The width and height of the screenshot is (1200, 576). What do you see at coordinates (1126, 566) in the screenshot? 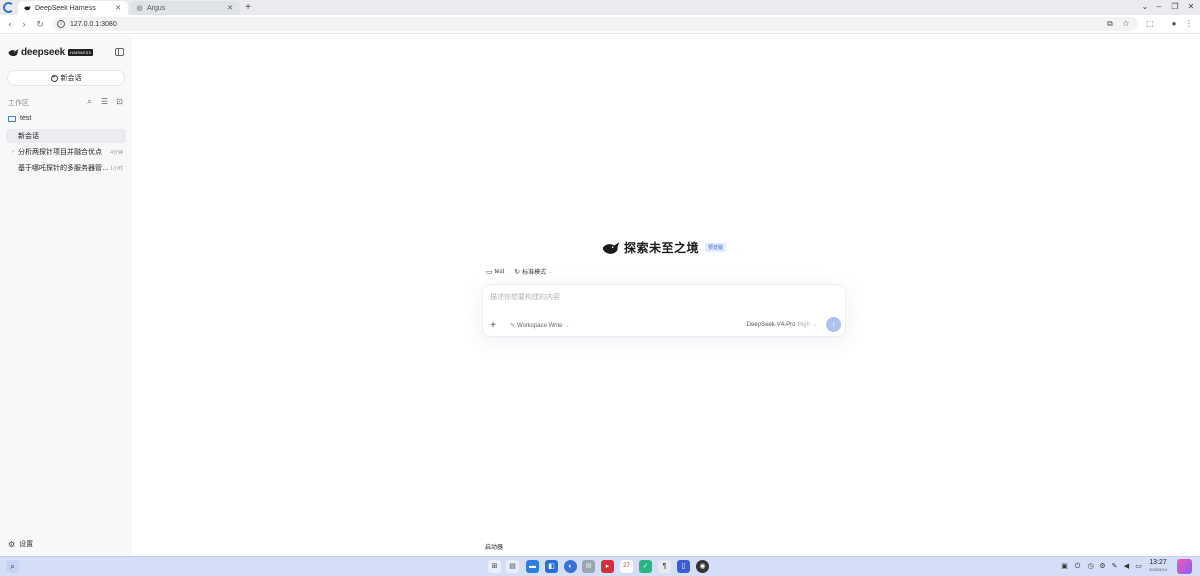
I see `volume-icon: ◀` at bounding box center [1126, 566].